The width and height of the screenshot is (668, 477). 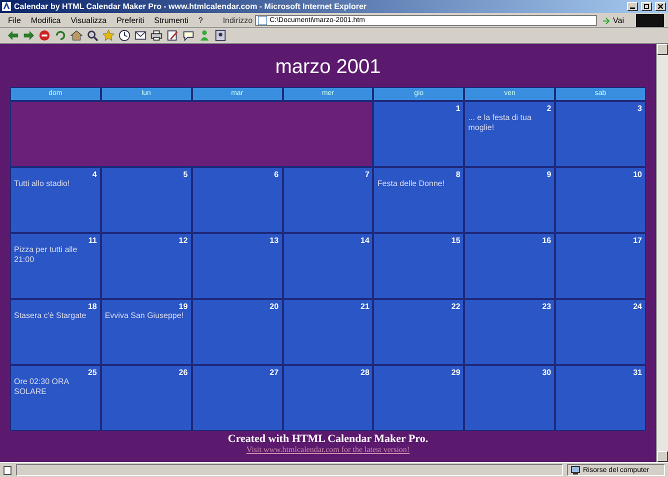 I want to click on computer-icon, so click(x=575, y=470).